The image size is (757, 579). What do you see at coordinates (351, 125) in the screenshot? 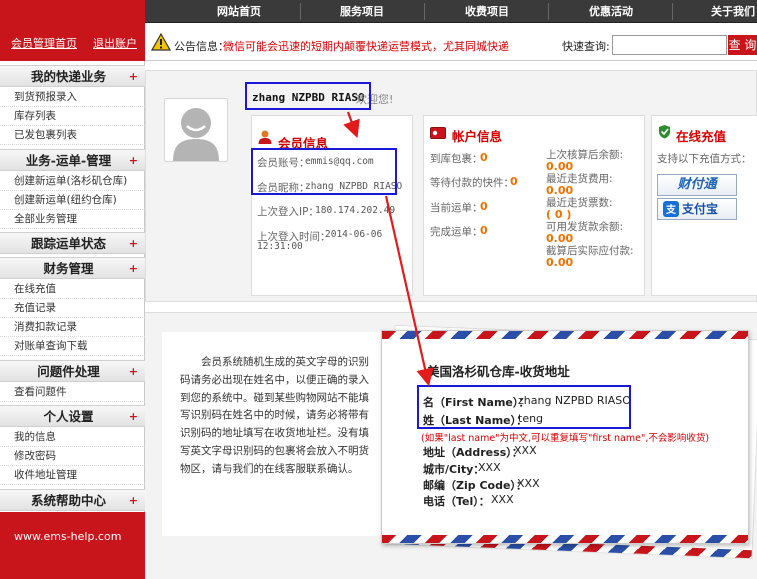
I see `arrow-to-member-info` at bounding box center [351, 125].